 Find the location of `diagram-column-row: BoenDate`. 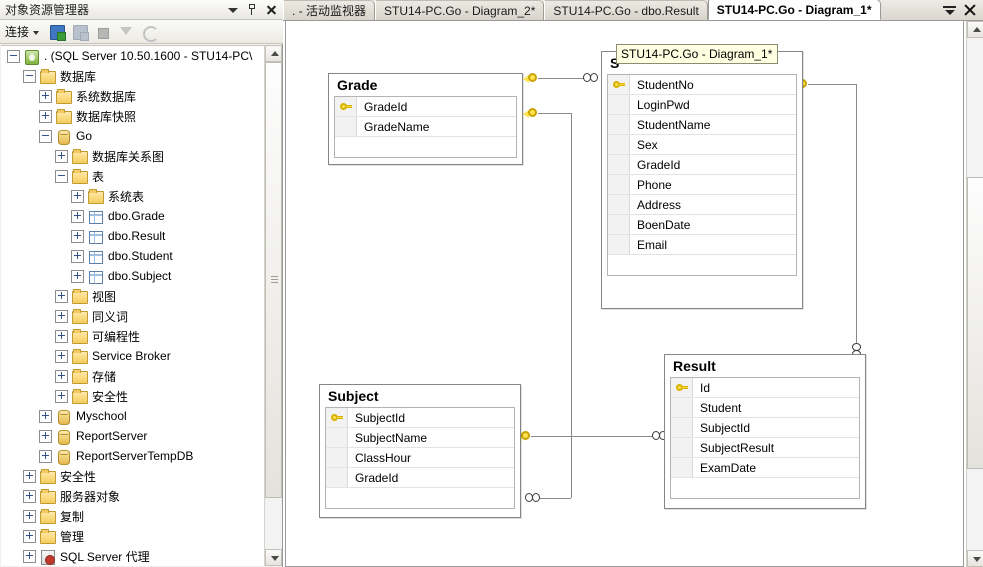

diagram-column-row: BoenDate is located at coordinates (702, 225).